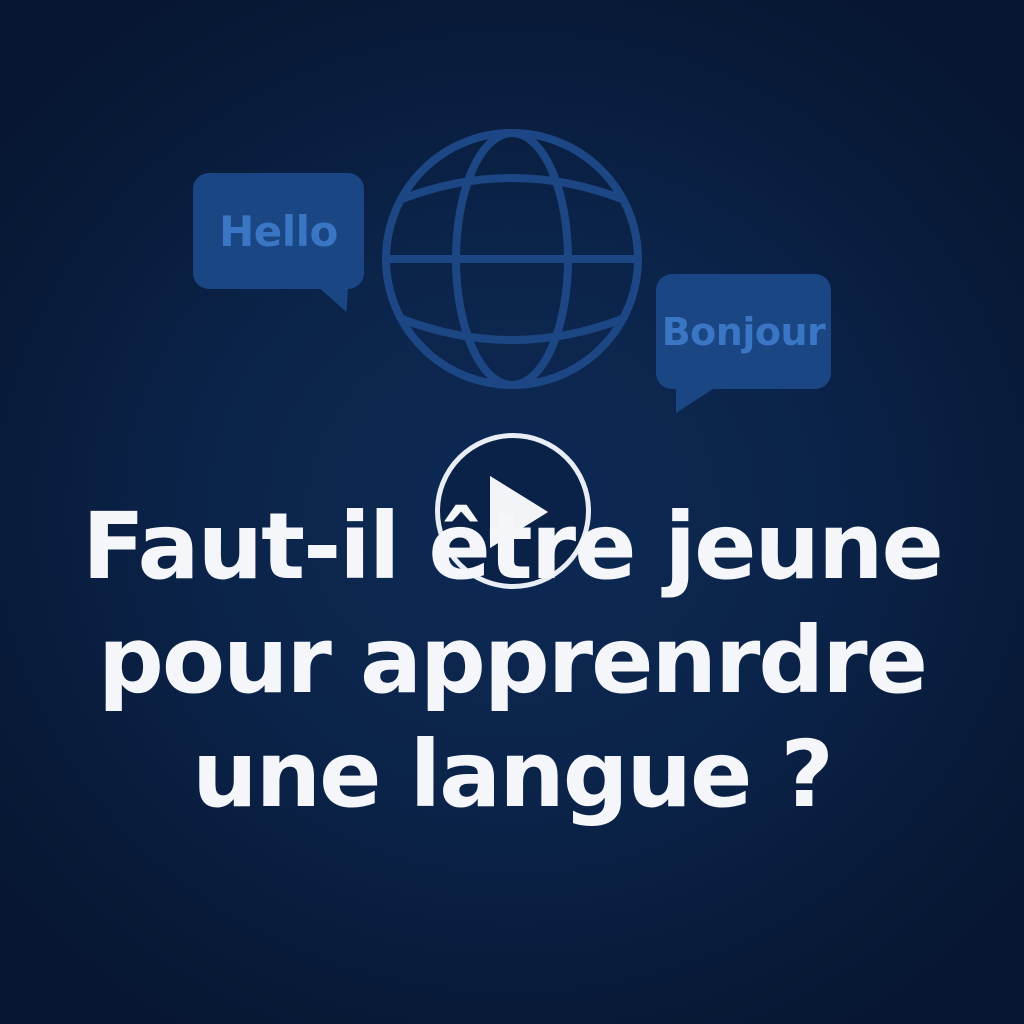 The height and width of the screenshot is (1024, 1024). I want to click on hello-bubble-tail, so click(333, 299).